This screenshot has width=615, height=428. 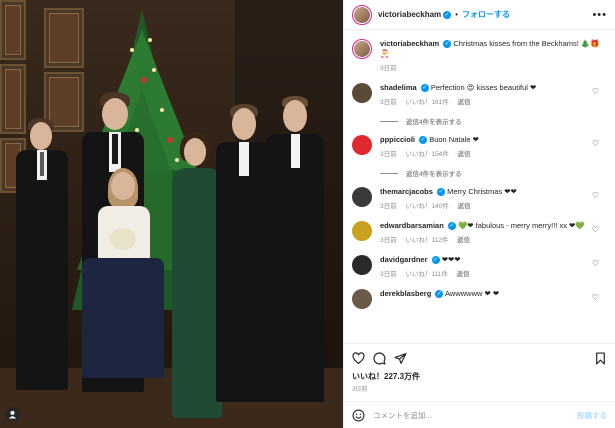 I want to click on share-send-icon, so click(x=400, y=358).